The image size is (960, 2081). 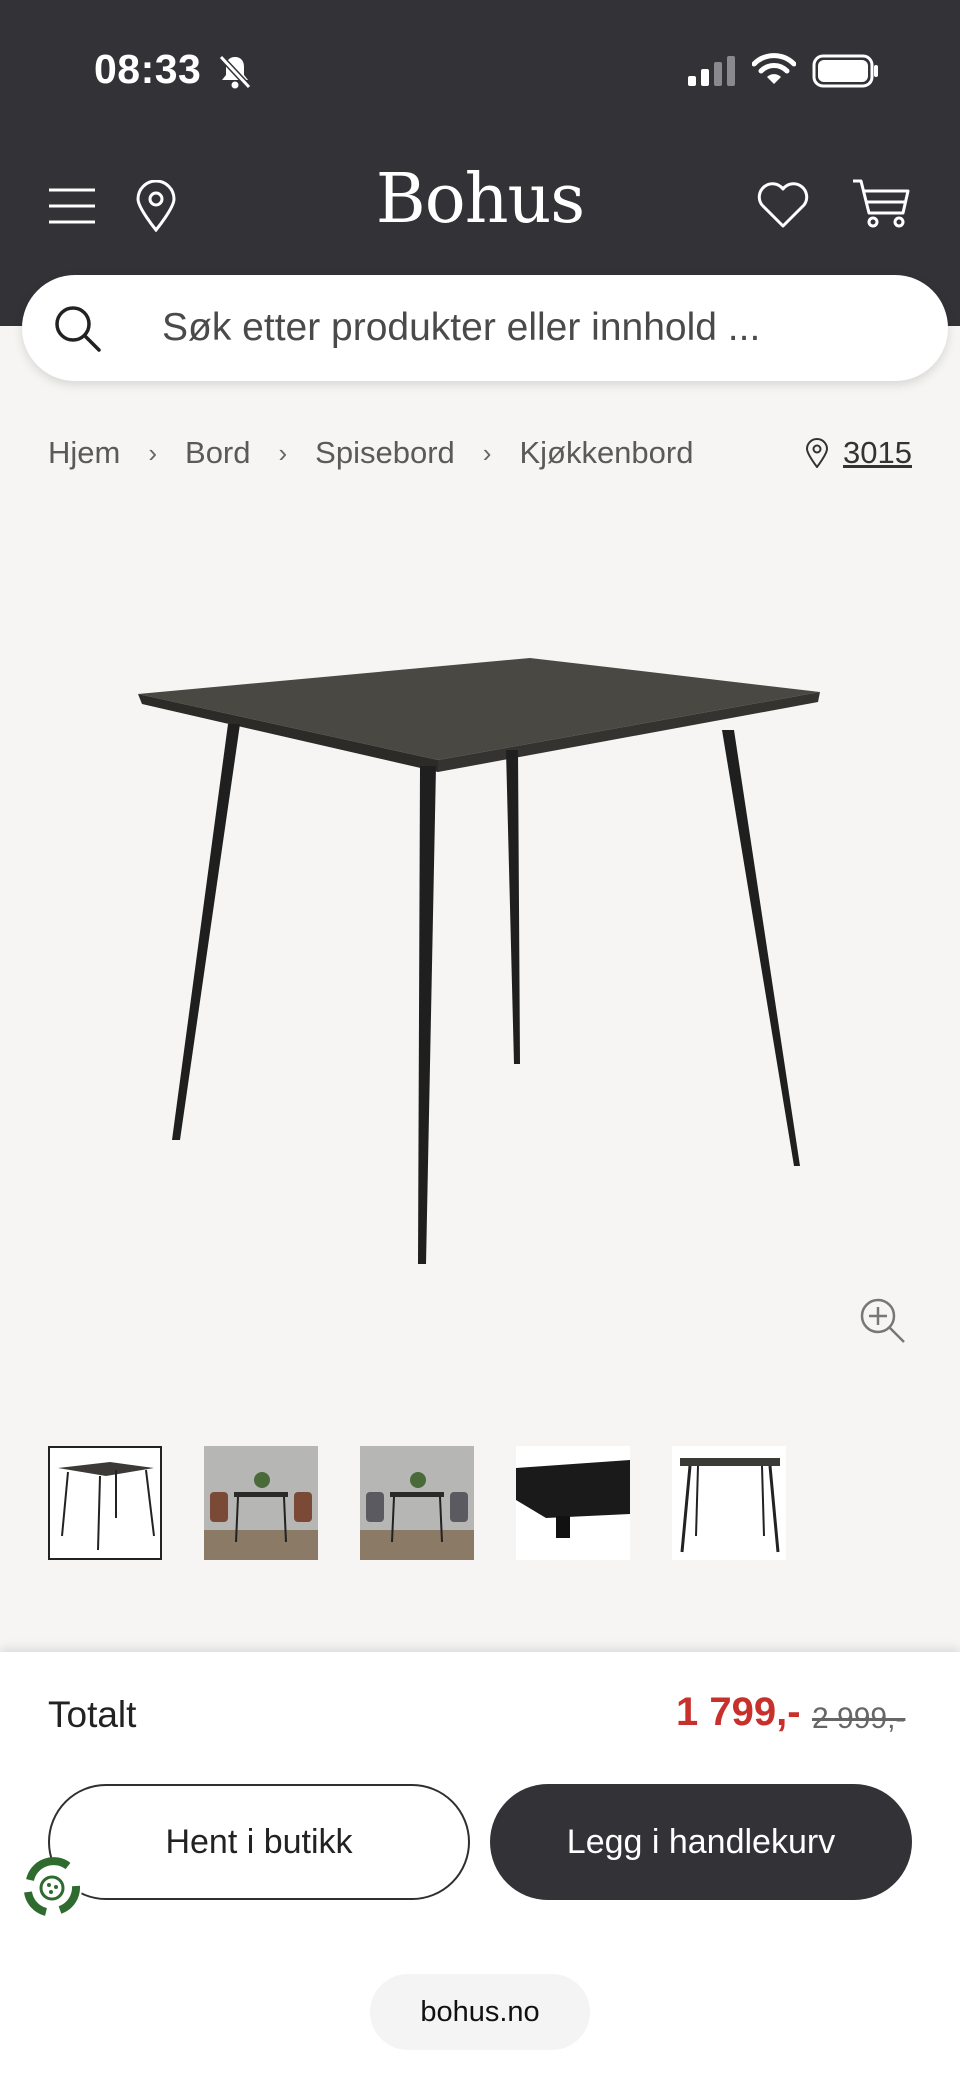 I want to click on breadcrumb-item-bord: Bord, so click(x=217, y=453).